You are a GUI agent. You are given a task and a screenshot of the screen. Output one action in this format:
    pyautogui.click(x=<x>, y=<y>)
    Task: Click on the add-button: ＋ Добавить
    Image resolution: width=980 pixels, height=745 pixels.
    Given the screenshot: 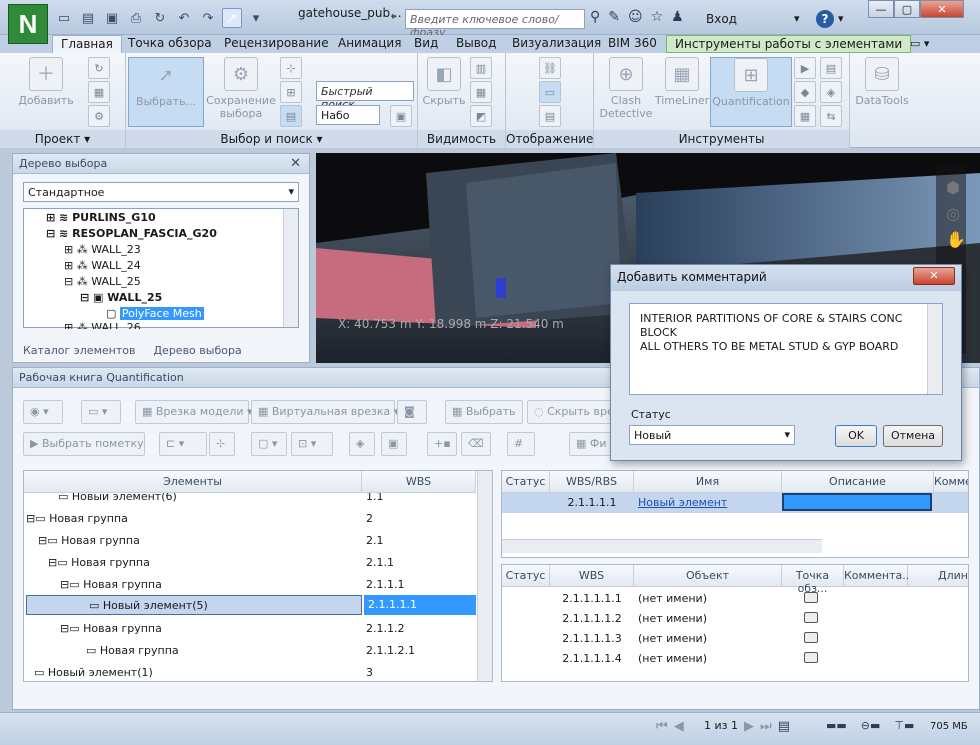 What is the action you would take?
    pyautogui.click(x=46, y=92)
    